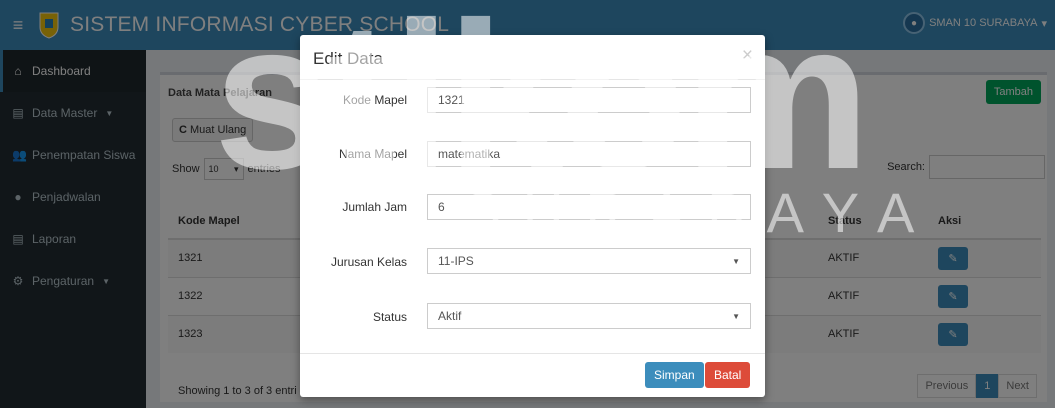 The width and height of the screenshot is (1055, 408). Describe the element at coordinates (389, 317) in the screenshot. I see `status-label: Status` at that location.